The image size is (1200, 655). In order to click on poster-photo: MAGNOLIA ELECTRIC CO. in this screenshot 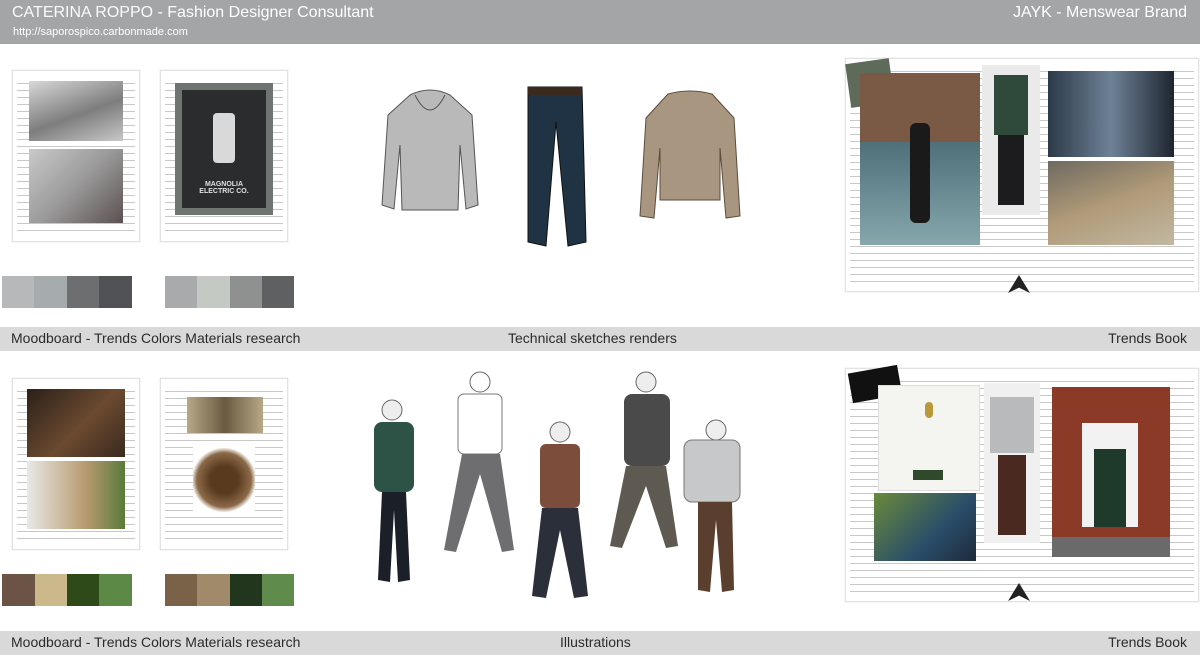, I will do `click(224, 149)`.